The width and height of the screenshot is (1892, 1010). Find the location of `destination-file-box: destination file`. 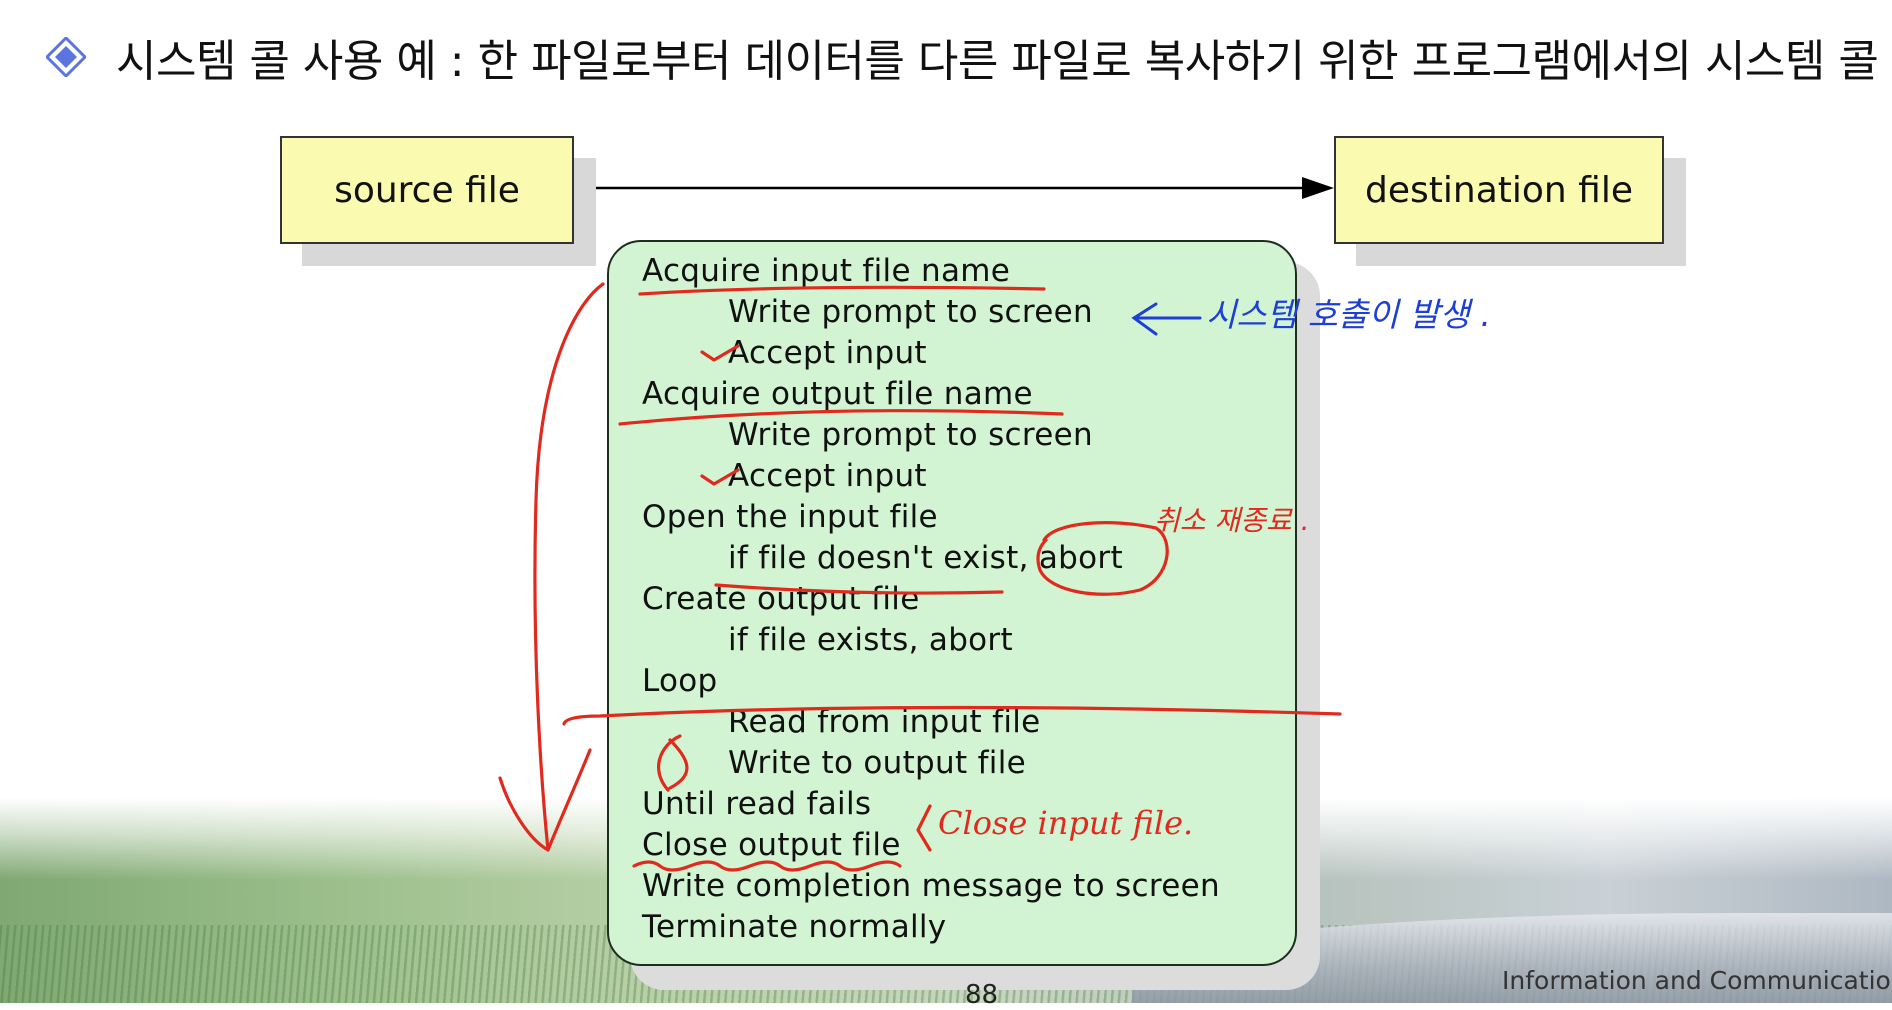

destination-file-box: destination file is located at coordinates (1499, 190).